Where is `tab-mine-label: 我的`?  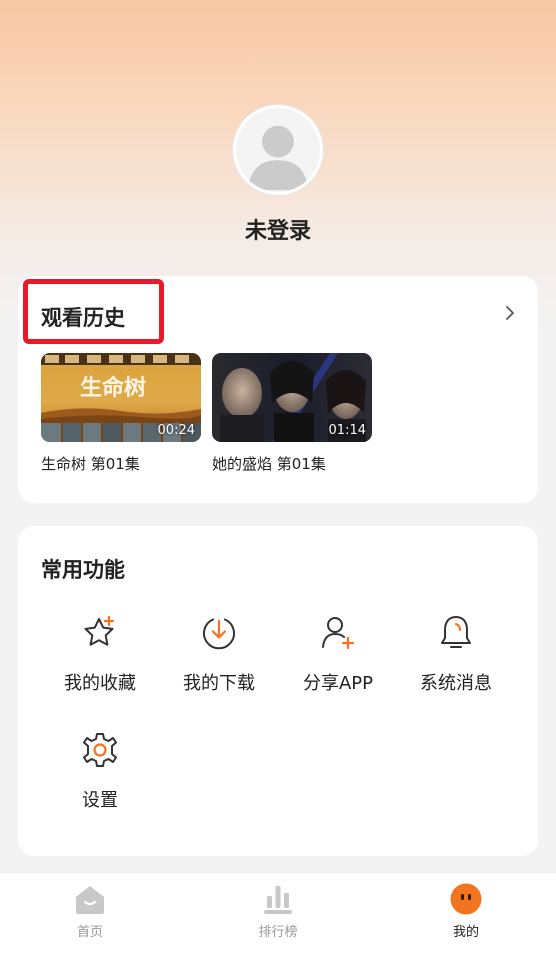
tab-mine-label: 我的 is located at coordinates (465, 932).